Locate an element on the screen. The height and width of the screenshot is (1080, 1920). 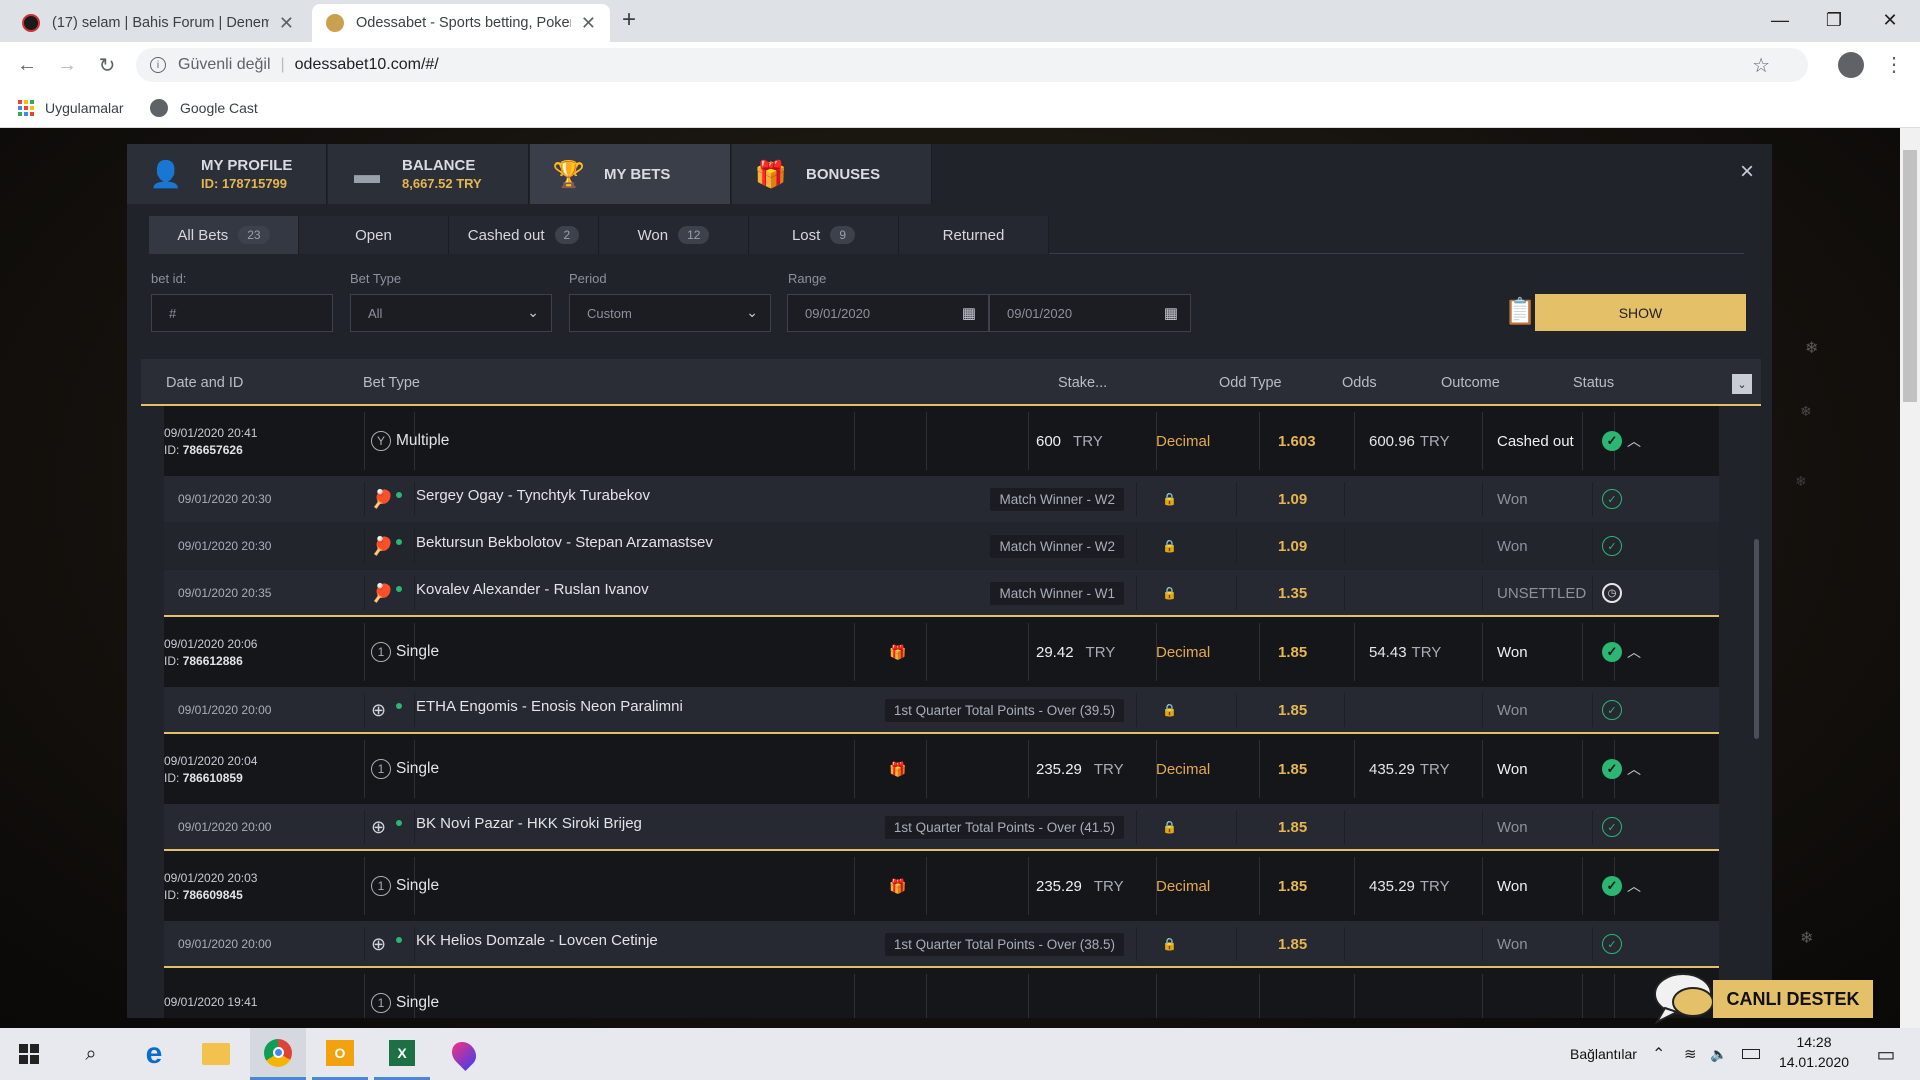
apps-grid-icon is located at coordinates (26, 108).